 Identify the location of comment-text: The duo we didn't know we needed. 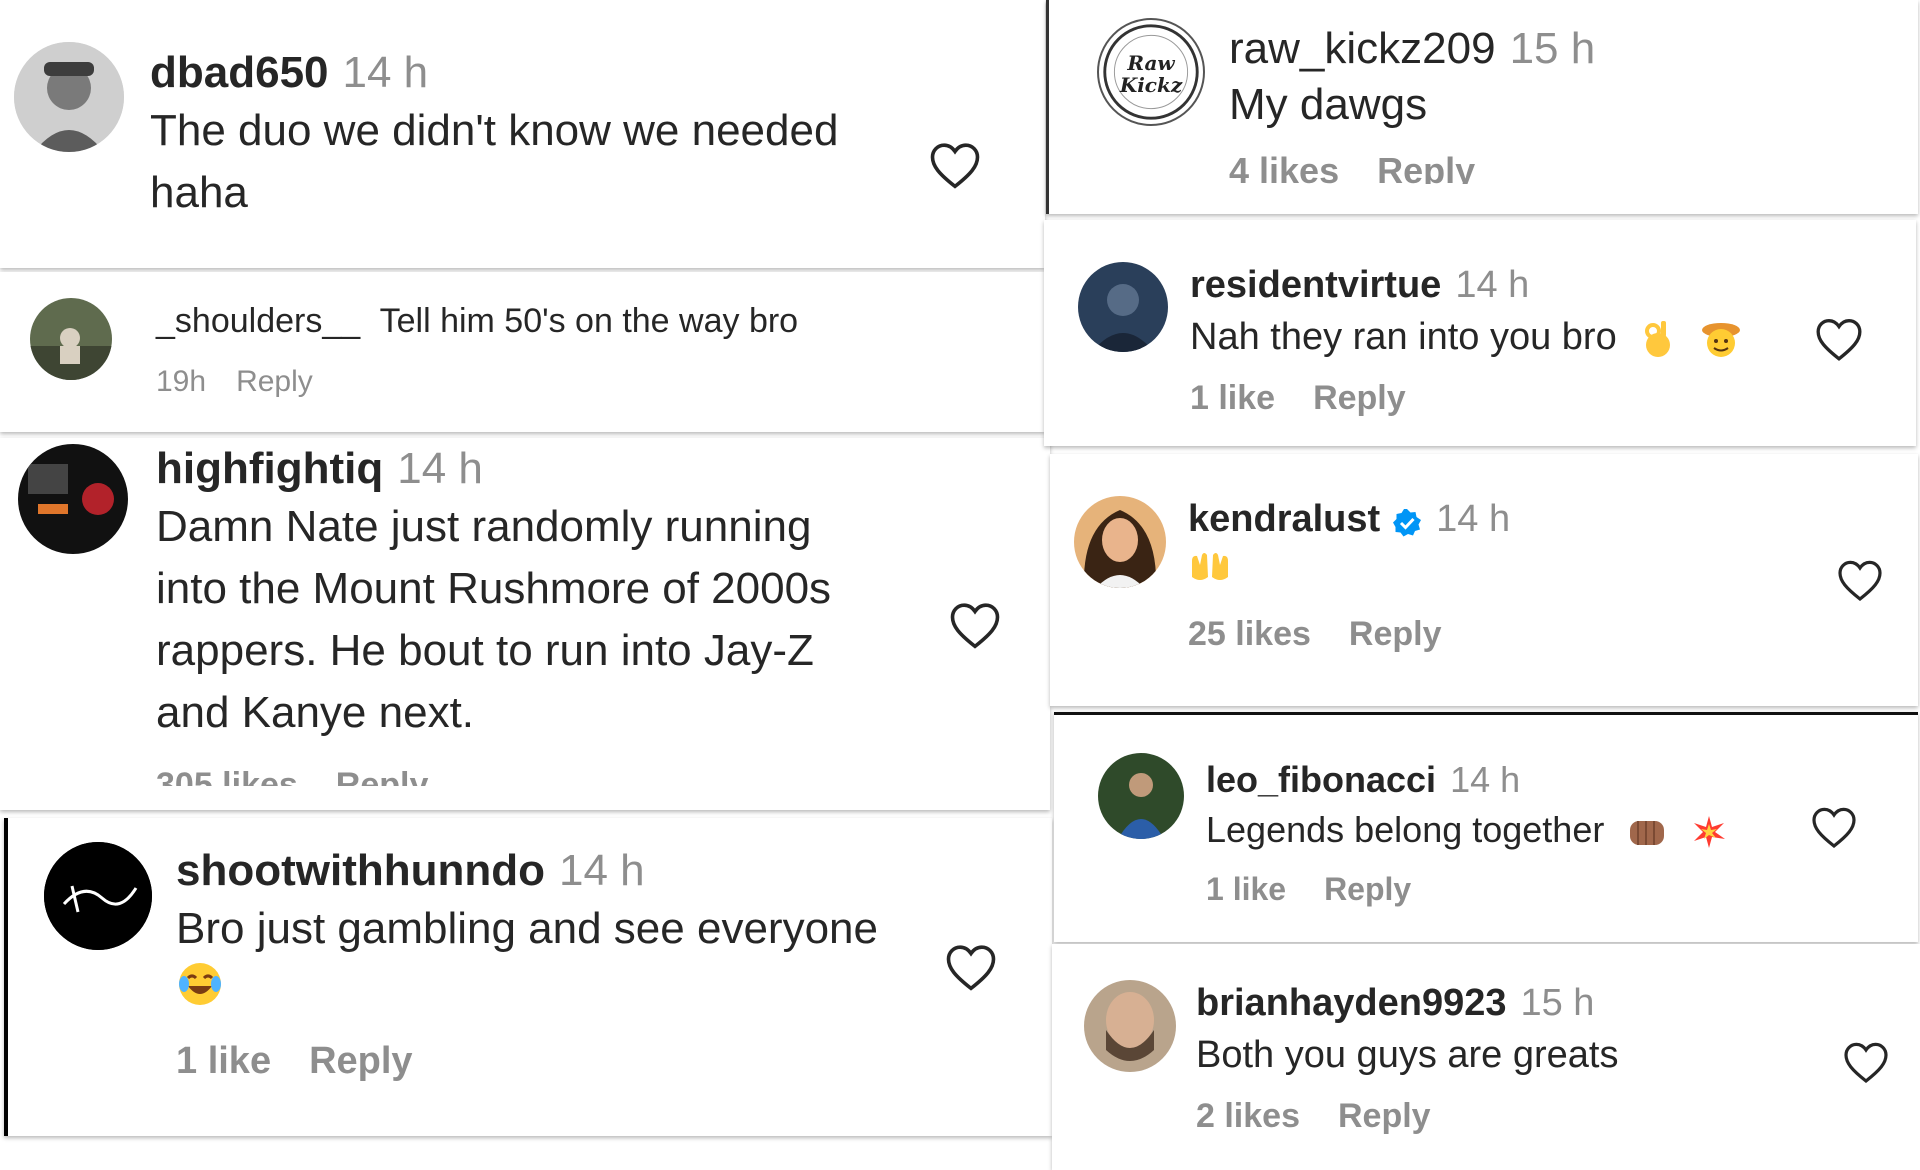
(494, 130).